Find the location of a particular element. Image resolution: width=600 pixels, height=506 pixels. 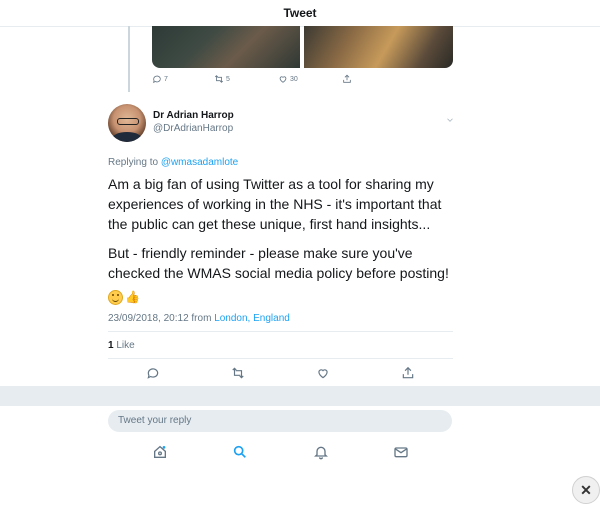

tweet-location-link: London, England is located at coordinates (252, 318).